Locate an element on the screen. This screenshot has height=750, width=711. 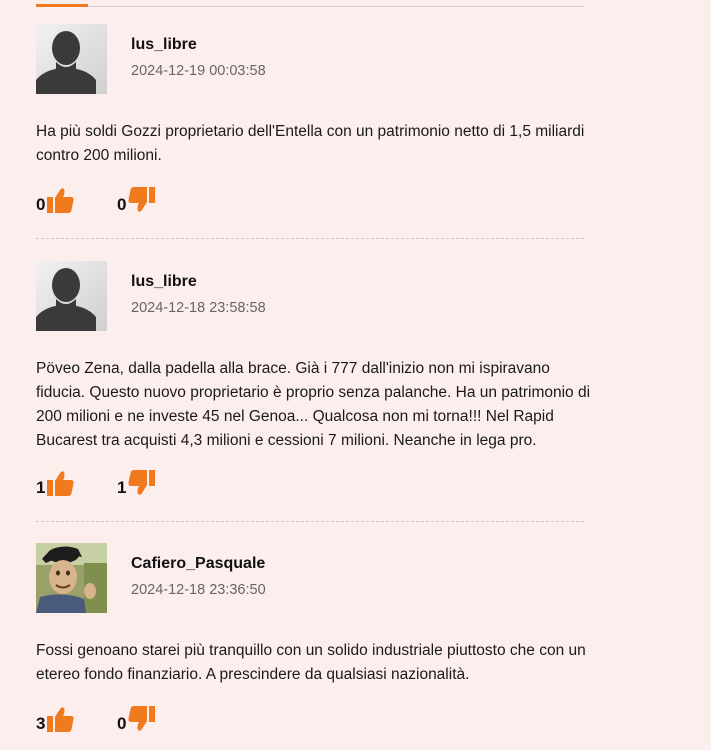
comment-date: 2024-12-19 00:03:58 is located at coordinates (198, 71).